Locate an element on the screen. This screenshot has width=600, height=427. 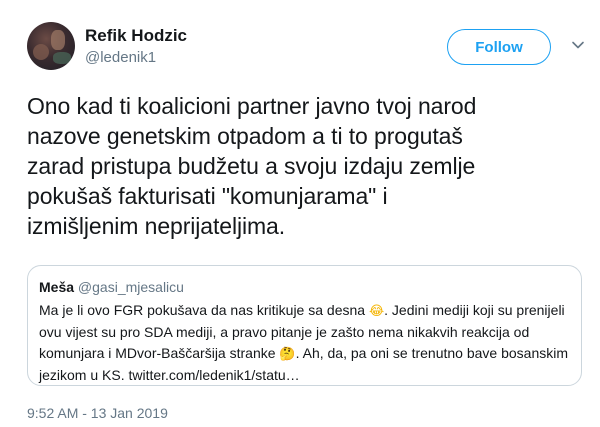
tweet-header: Refik Hodzic @ledenik1 Follow is located at coordinates (307, 48).